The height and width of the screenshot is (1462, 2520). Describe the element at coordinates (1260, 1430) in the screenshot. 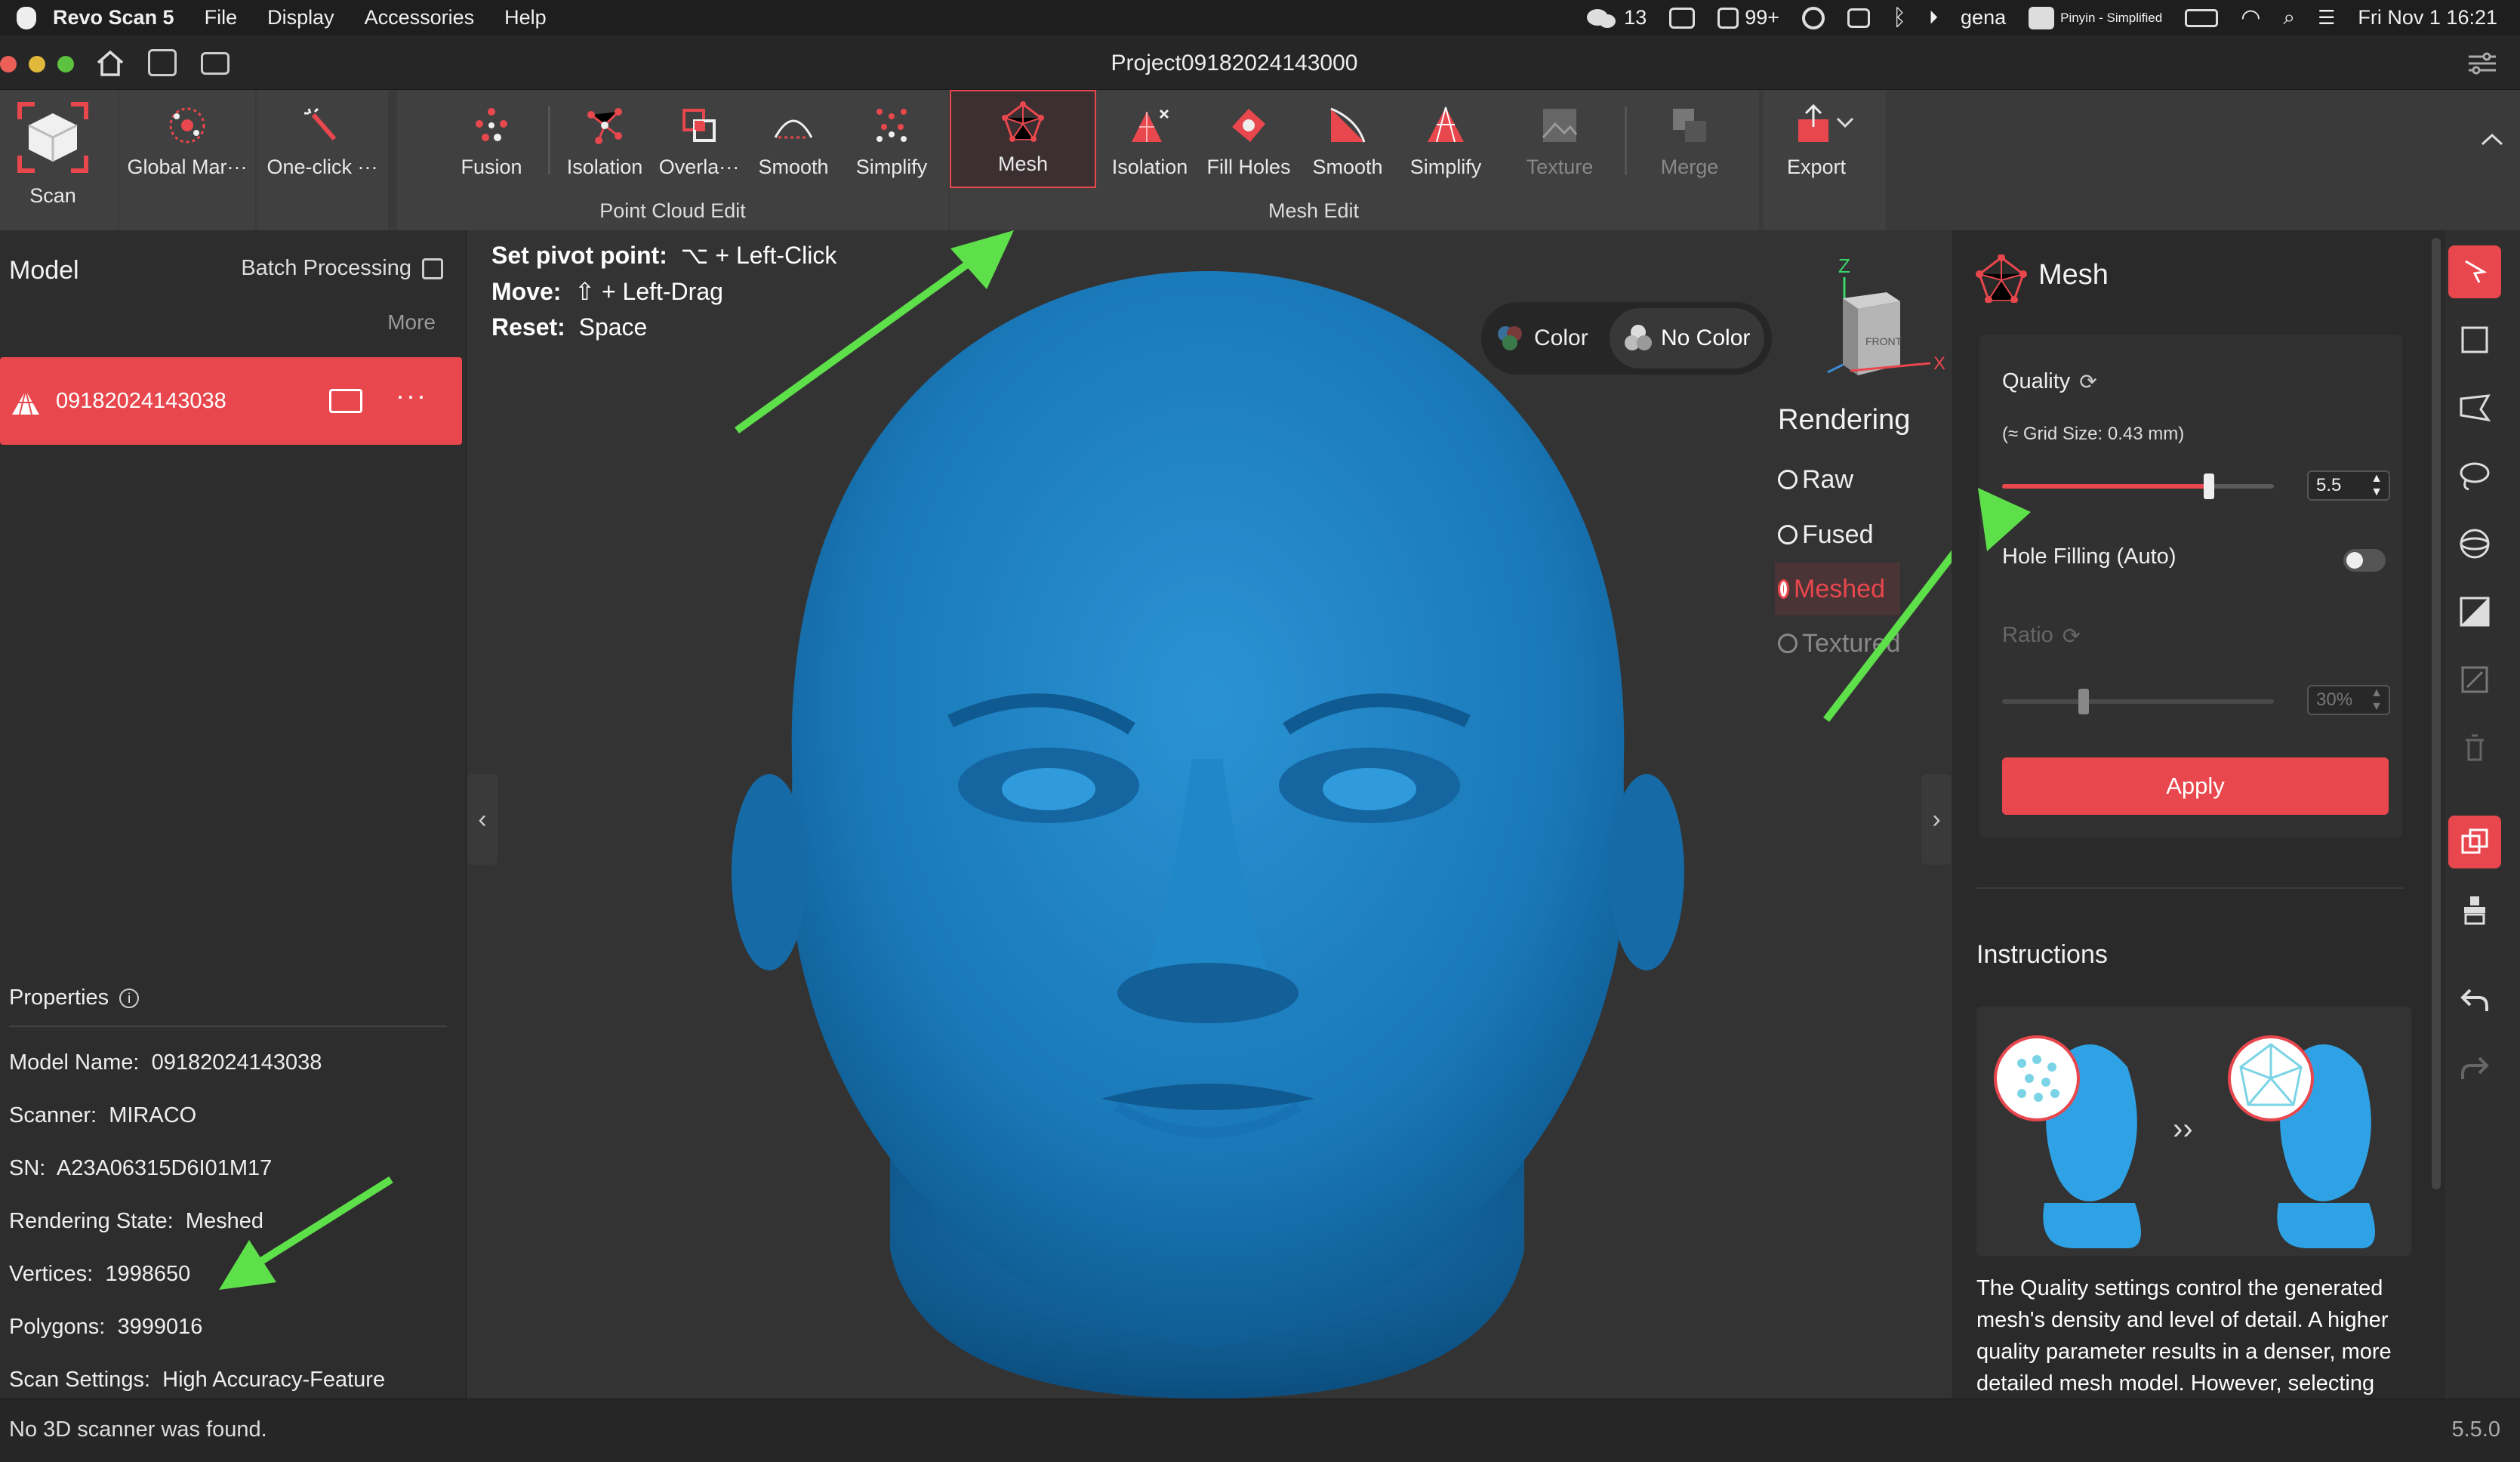

I see `status-bar: No 3D scanner was found. 5.5.0` at that location.